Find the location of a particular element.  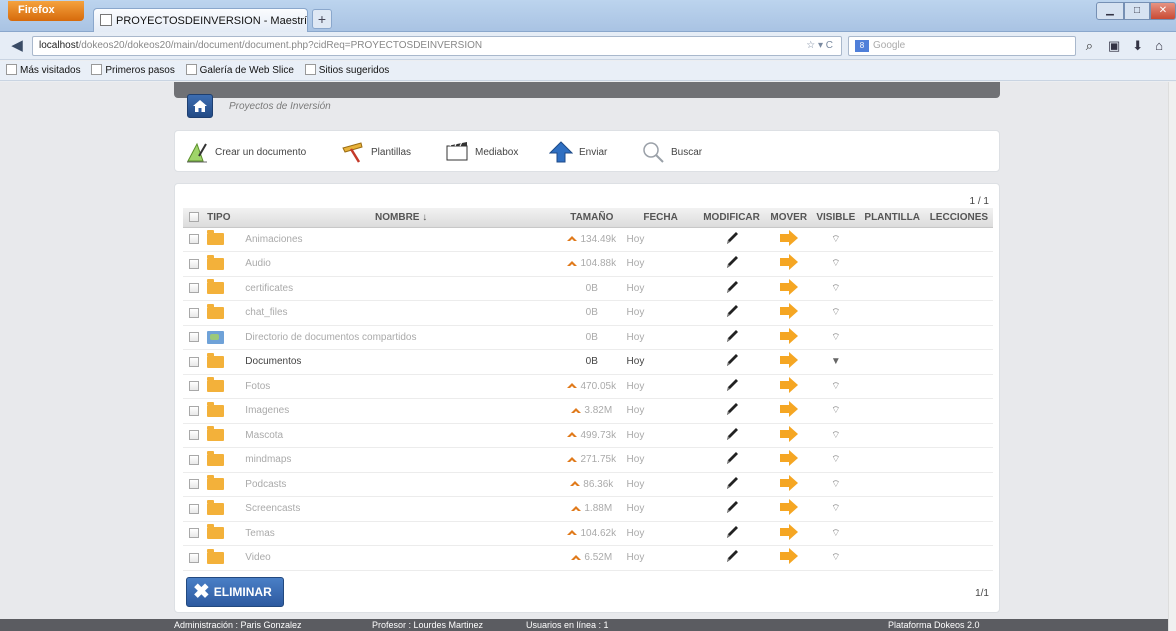

table-row: Video 6.52M Hoy ⌔ is located at coordinates (588, 558).